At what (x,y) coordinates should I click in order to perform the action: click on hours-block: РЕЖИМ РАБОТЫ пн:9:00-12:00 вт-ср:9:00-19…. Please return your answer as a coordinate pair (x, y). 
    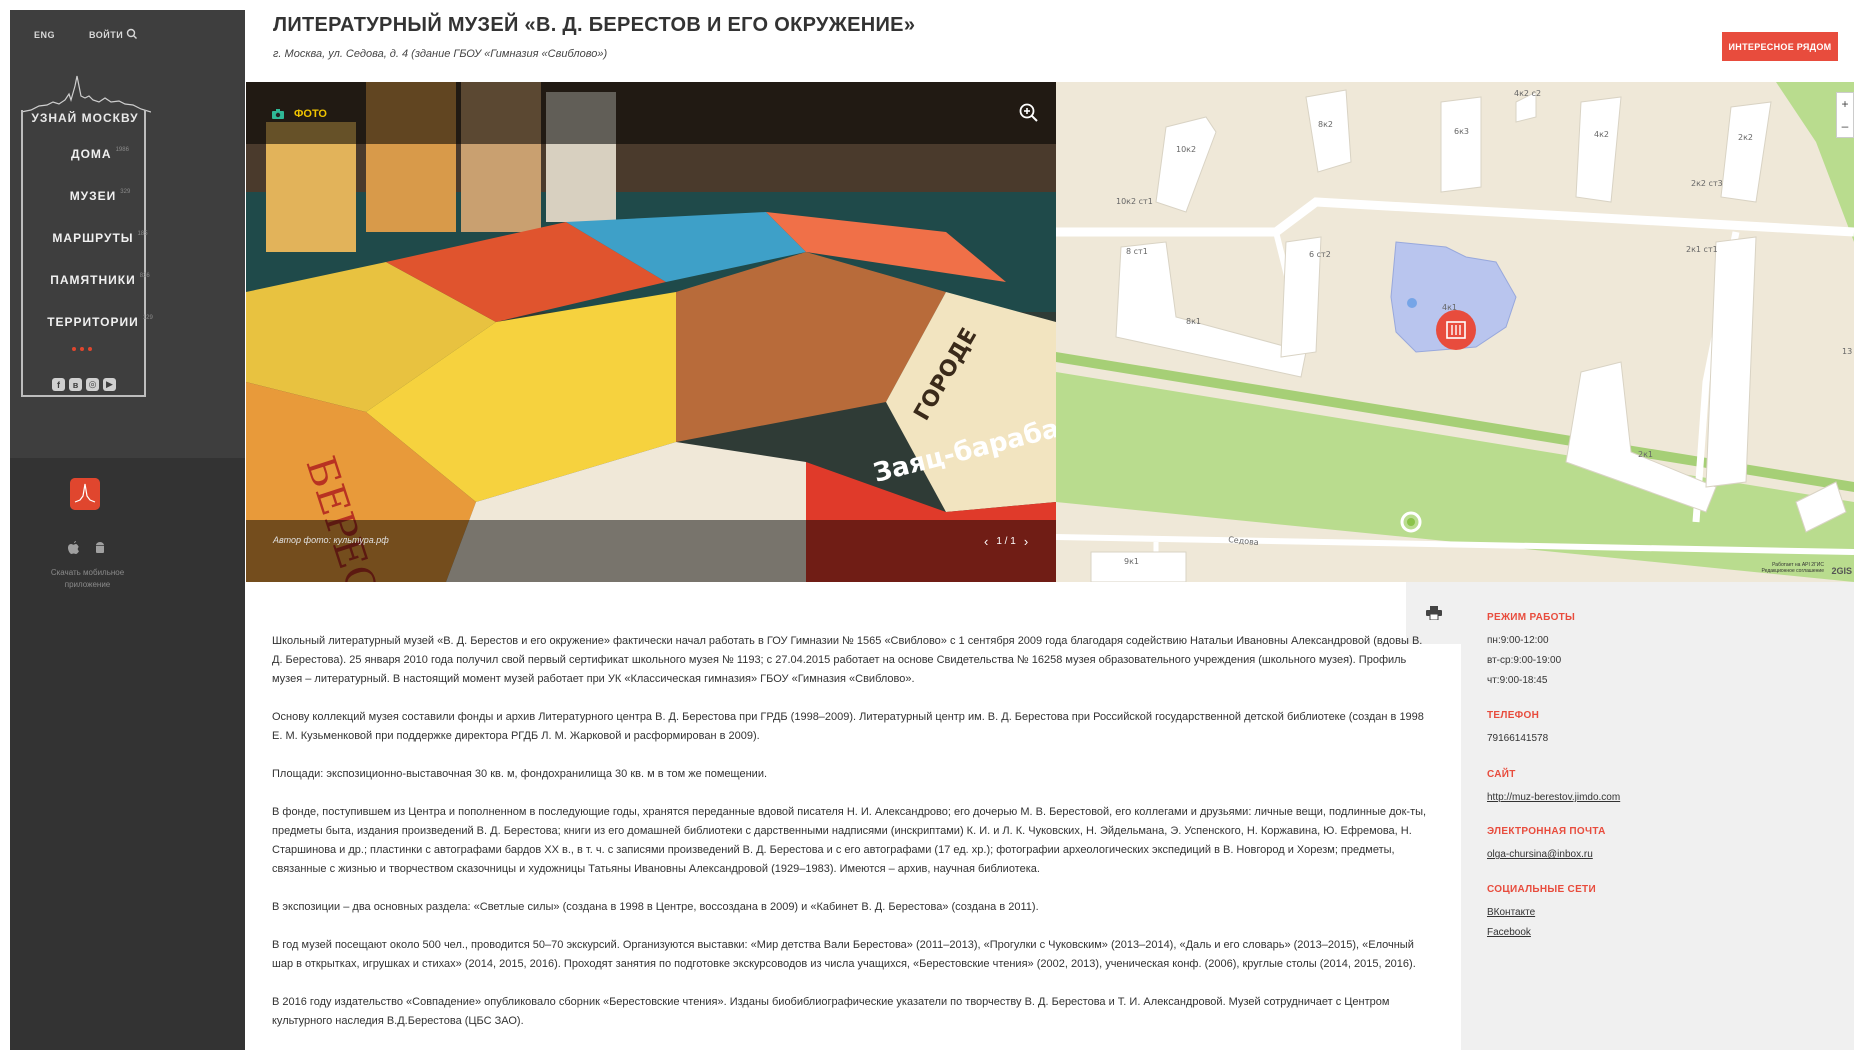
    Looking at the image, I should click on (1531, 651).